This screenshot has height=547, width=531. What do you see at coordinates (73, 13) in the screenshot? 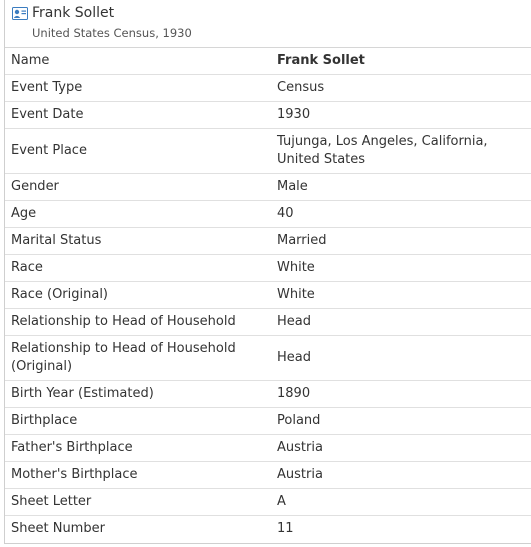
I see `record-title: Frank Sollet` at bounding box center [73, 13].